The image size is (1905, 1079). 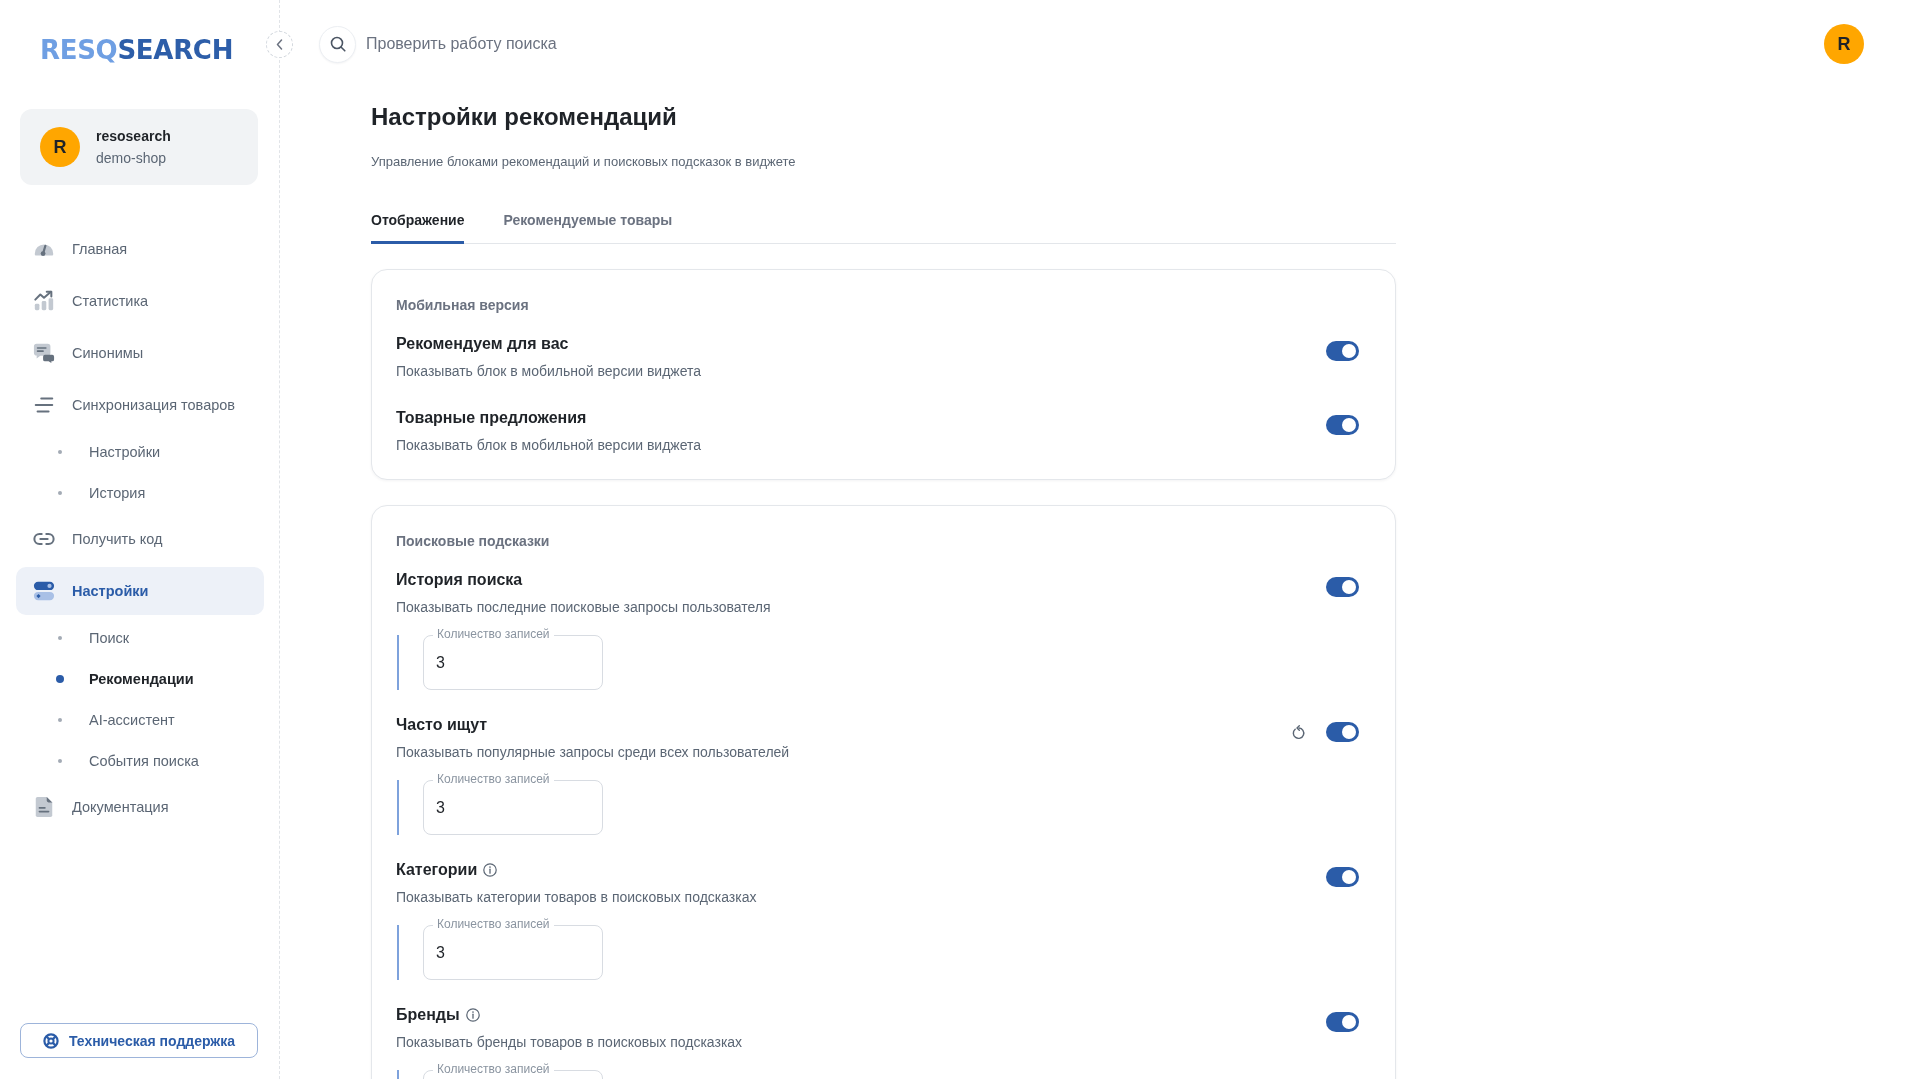 I want to click on page-title: Настройки рекомендаций, so click(x=524, y=117).